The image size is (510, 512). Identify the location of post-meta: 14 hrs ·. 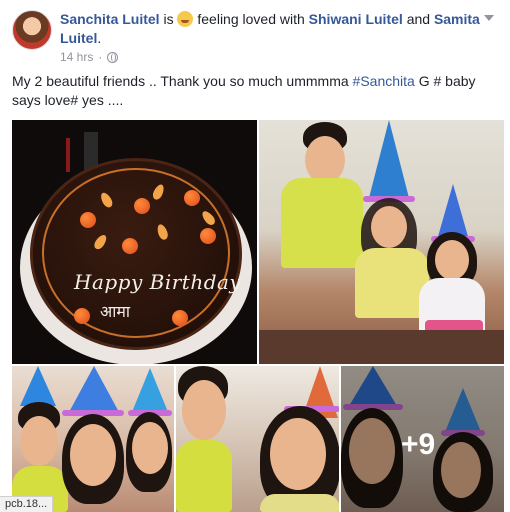
(89, 57).